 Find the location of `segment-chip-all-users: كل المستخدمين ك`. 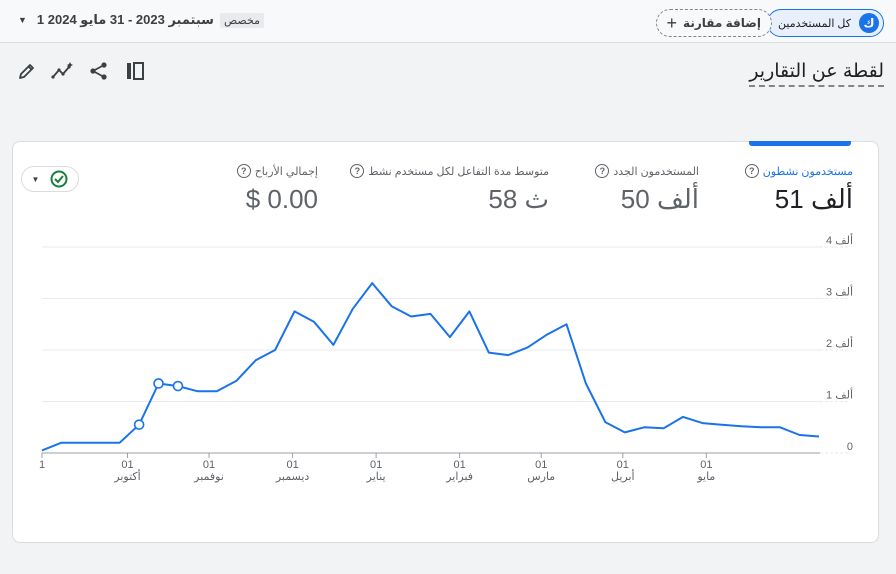

segment-chip-all-users: كل المستخدمين ك is located at coordinates (825, 23).